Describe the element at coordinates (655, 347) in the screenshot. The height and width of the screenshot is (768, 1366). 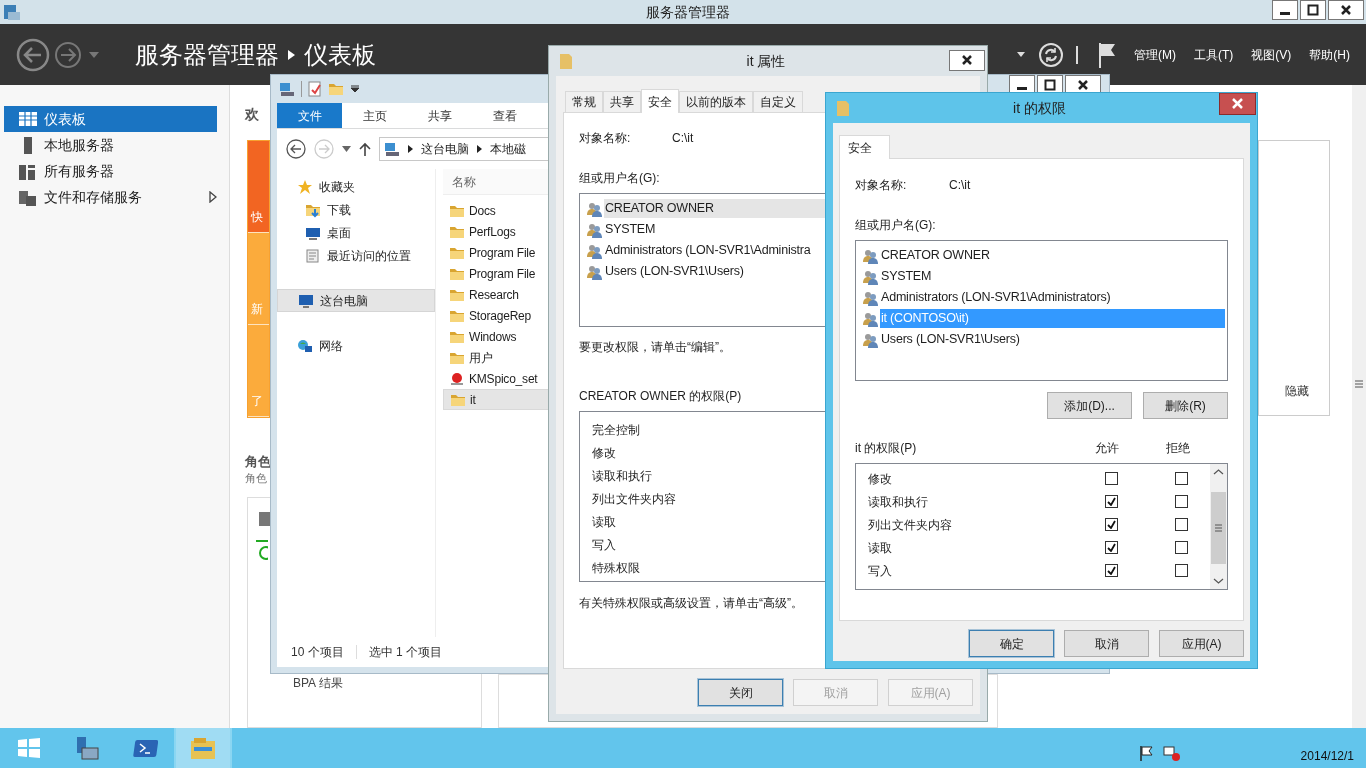
I see `hint-text: 要更改权限，请单击“编辑”。` at that location.